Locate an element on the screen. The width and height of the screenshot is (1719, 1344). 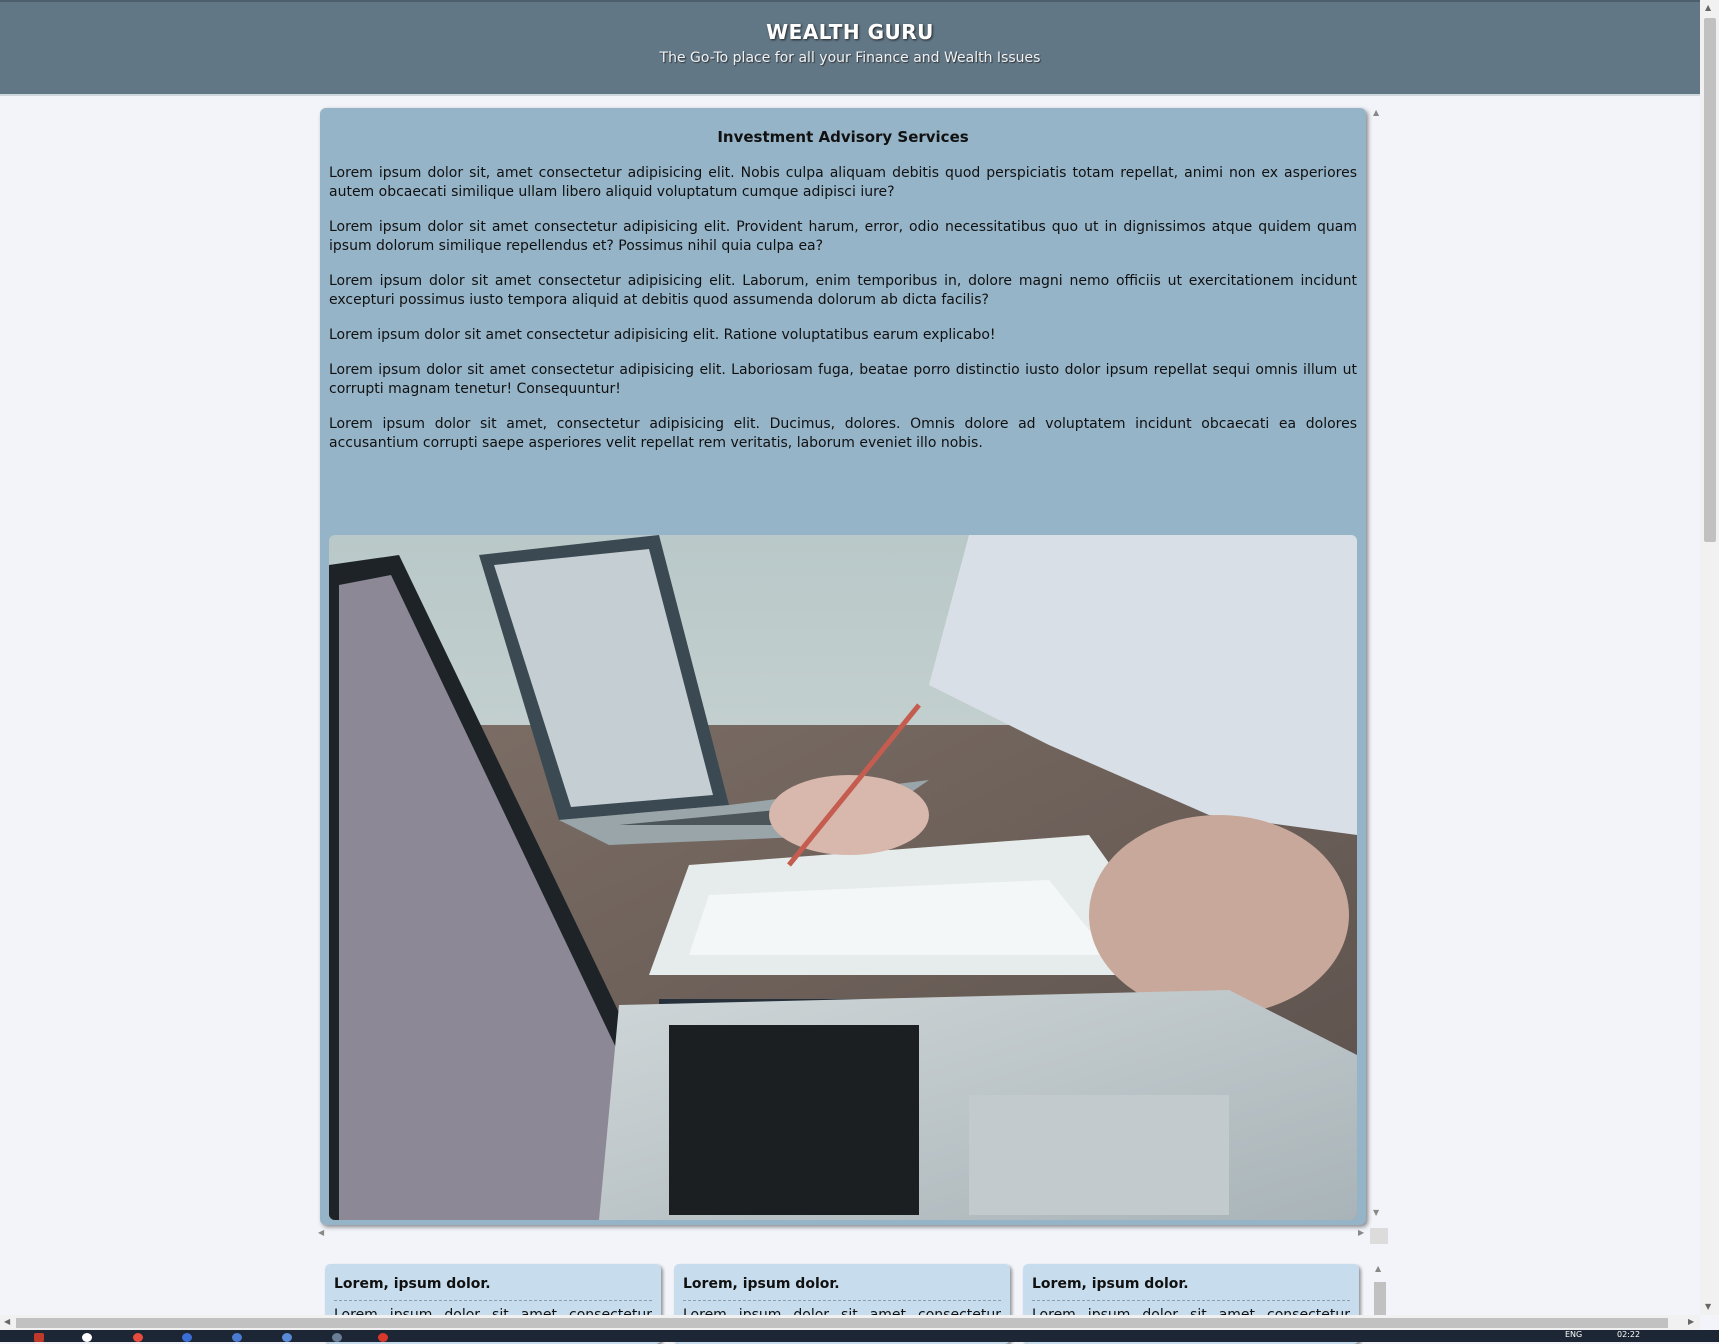
clock: 02:22 is located at coordinates (1628, 1334).